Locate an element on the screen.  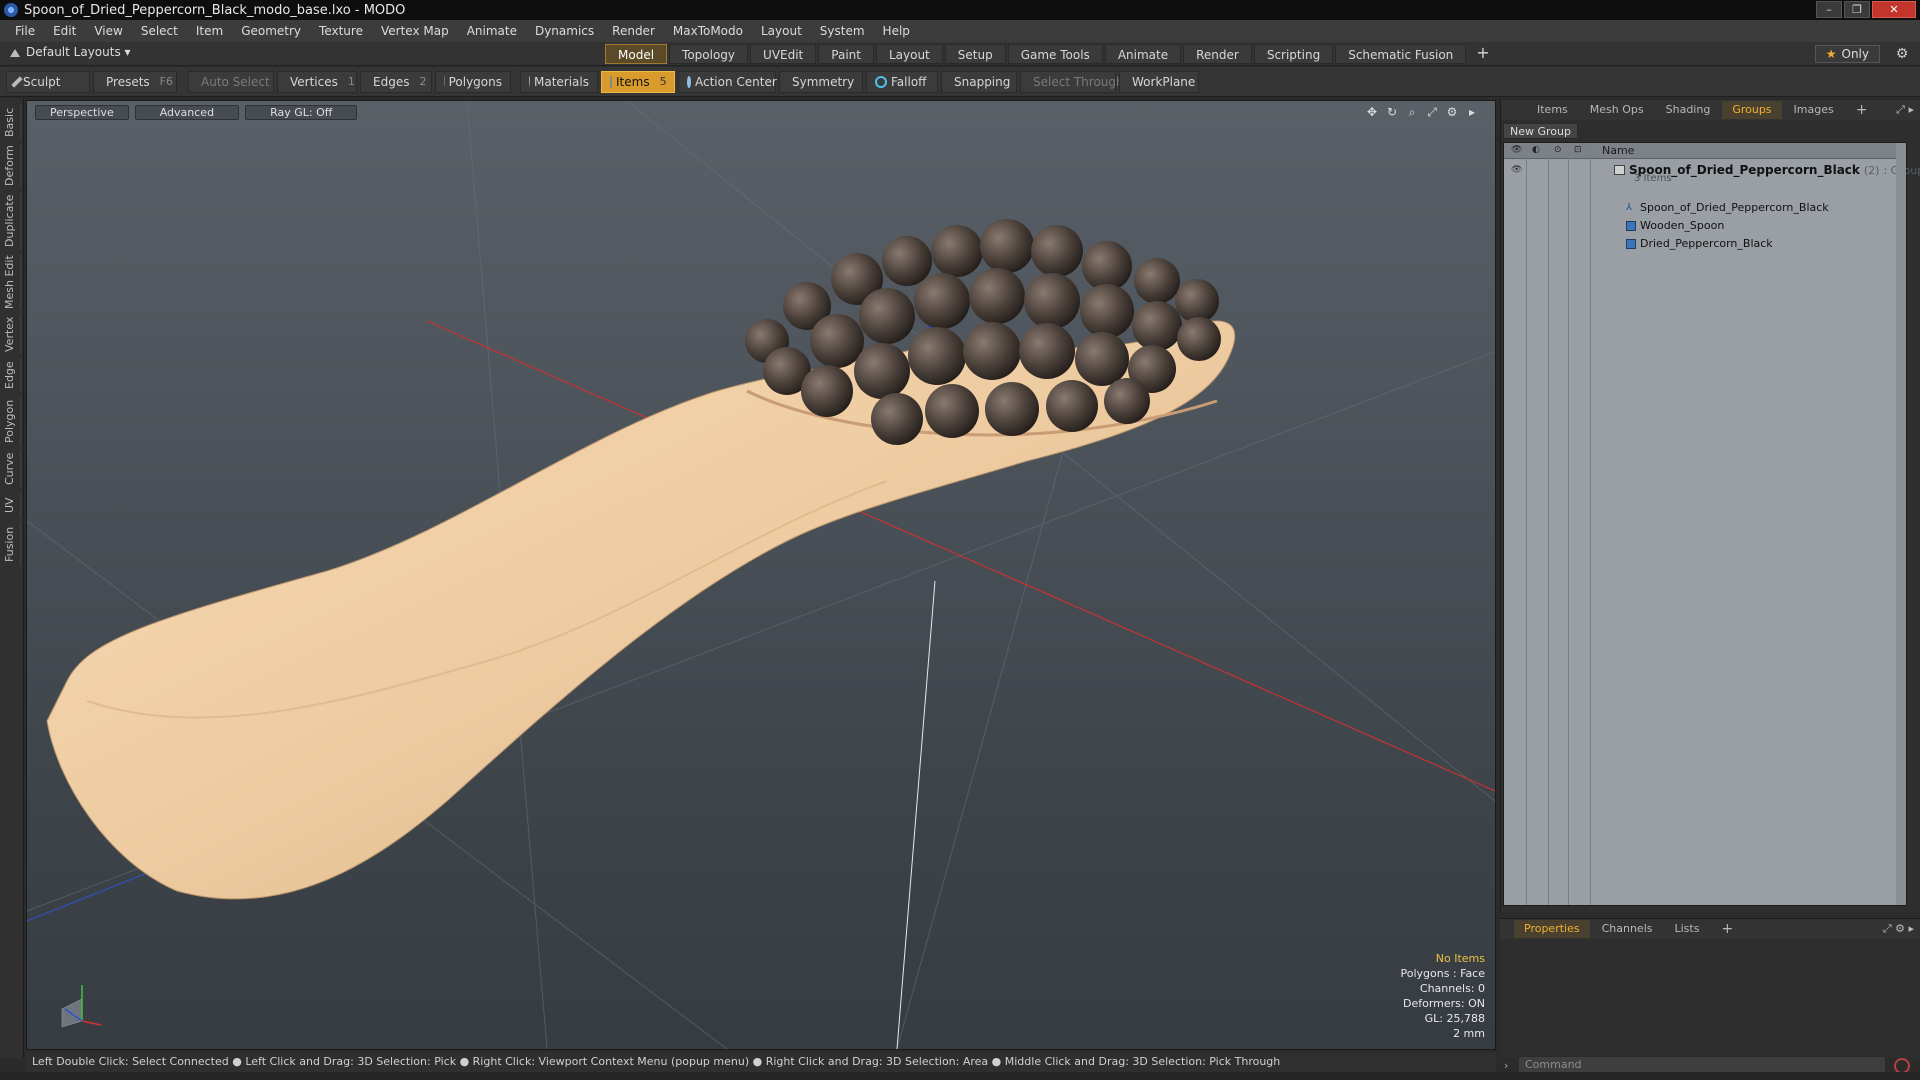
tooltab-duplicate: Duplicate is located at coordinates (12, 221).